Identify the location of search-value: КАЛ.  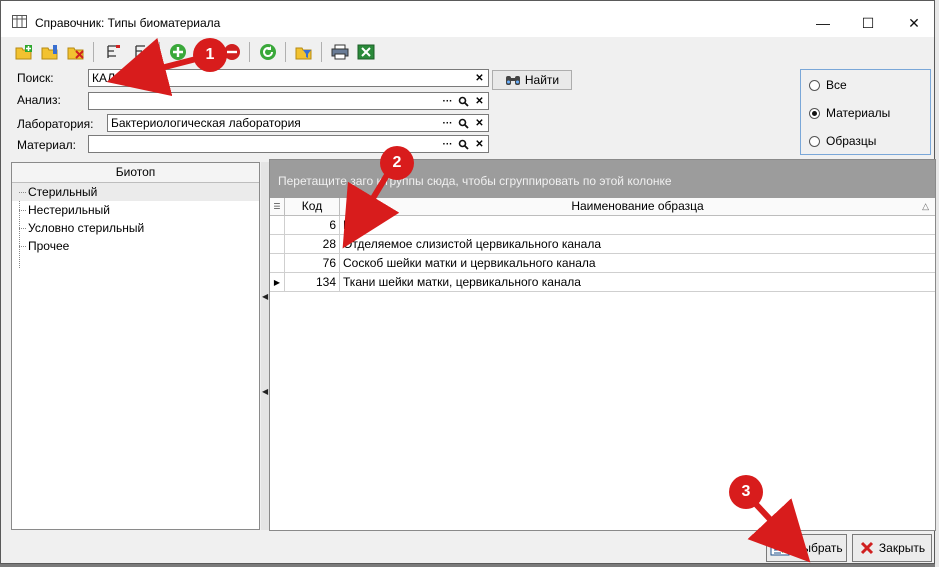
(104, 78).